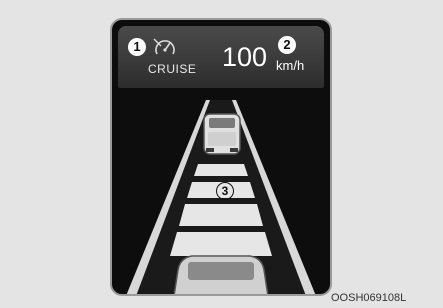 This screenshot has height=308, width=443. What do you see at coordinates (137, 47) in the screenshot?
I see `callout-1: 1` at bounding box center [137, 47].